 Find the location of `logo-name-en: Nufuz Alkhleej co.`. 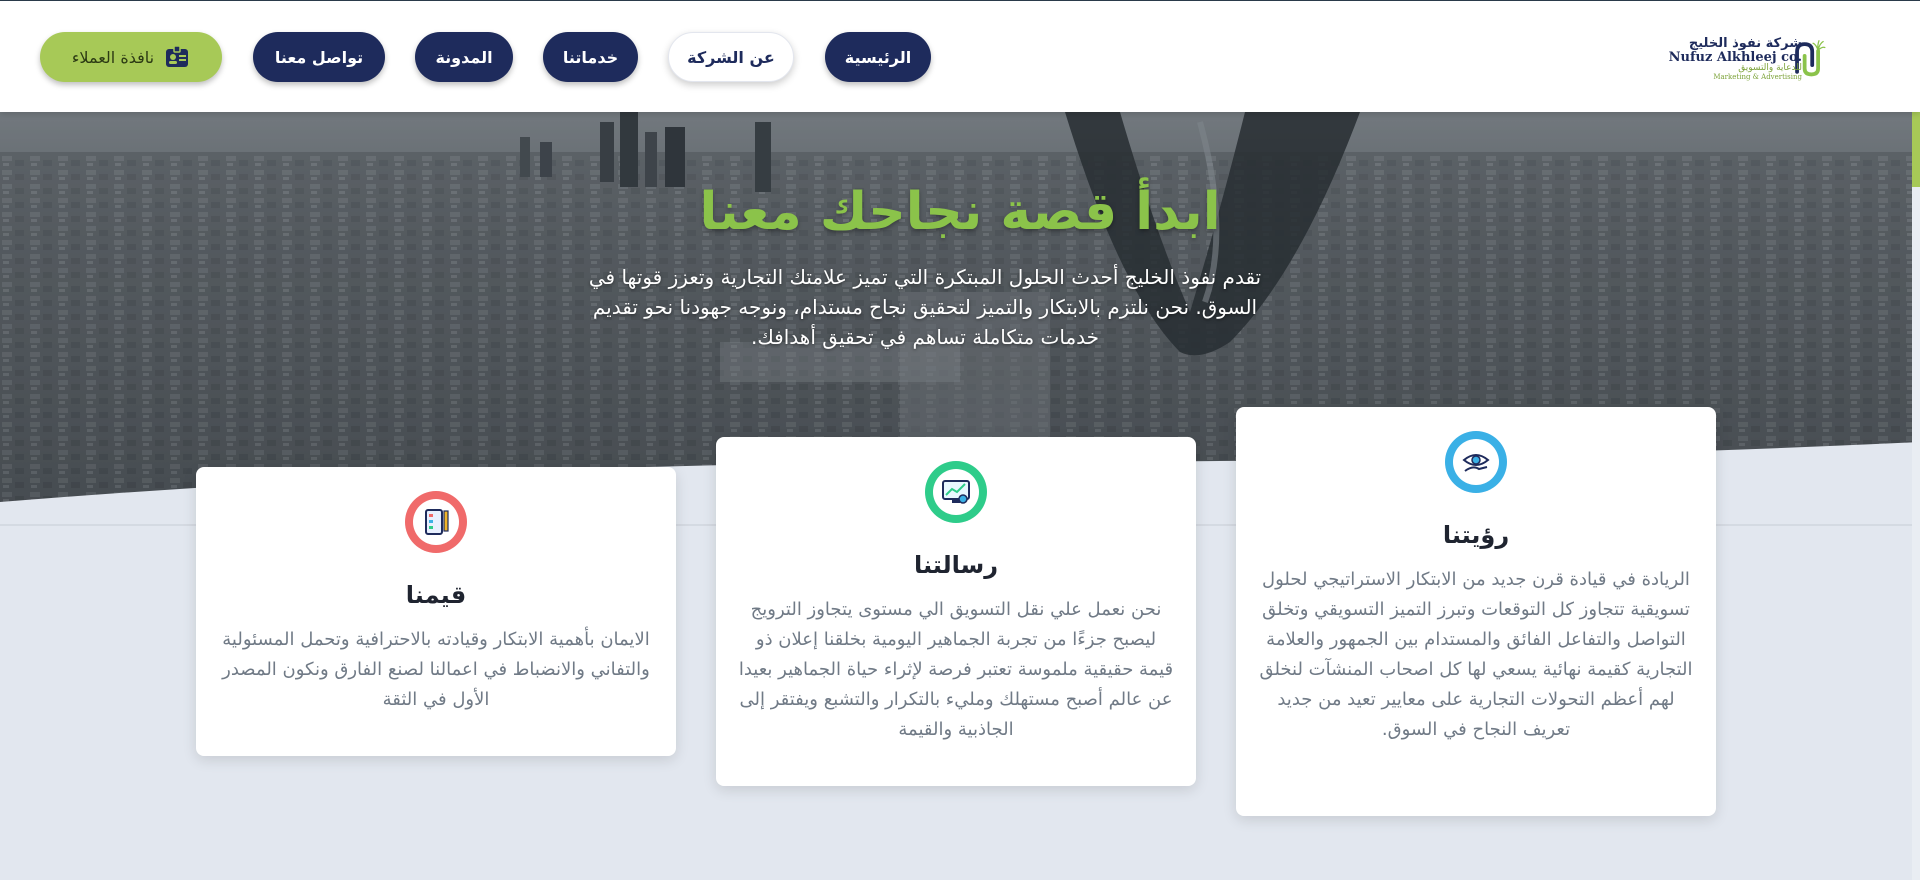

logo-name-en: Nufuz Alkhleej co. is located at coordinates (1735, 57).